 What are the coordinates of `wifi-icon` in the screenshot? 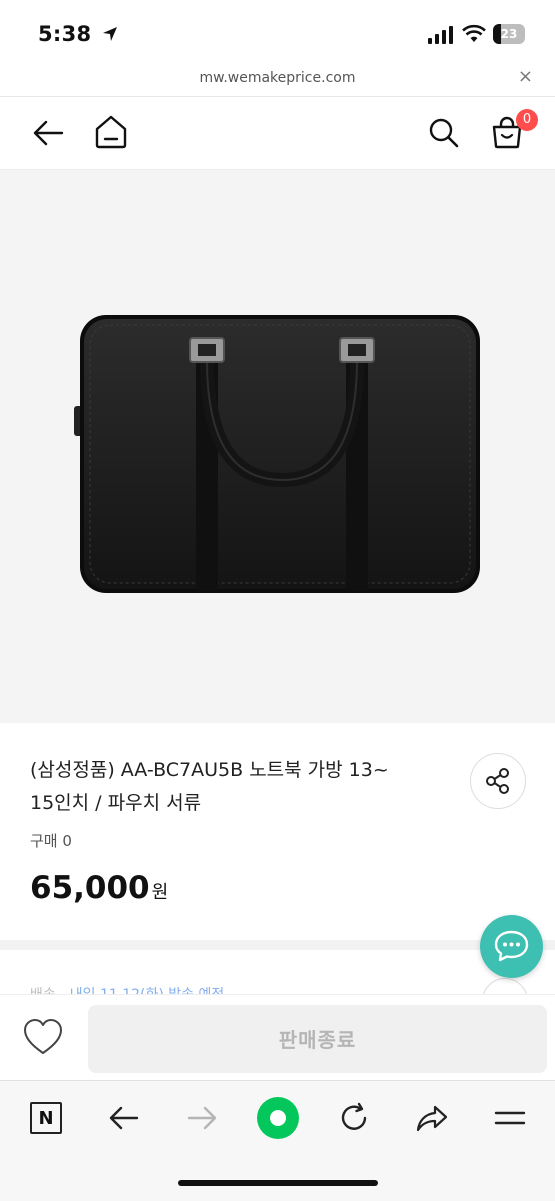 It's located at (474, 33).